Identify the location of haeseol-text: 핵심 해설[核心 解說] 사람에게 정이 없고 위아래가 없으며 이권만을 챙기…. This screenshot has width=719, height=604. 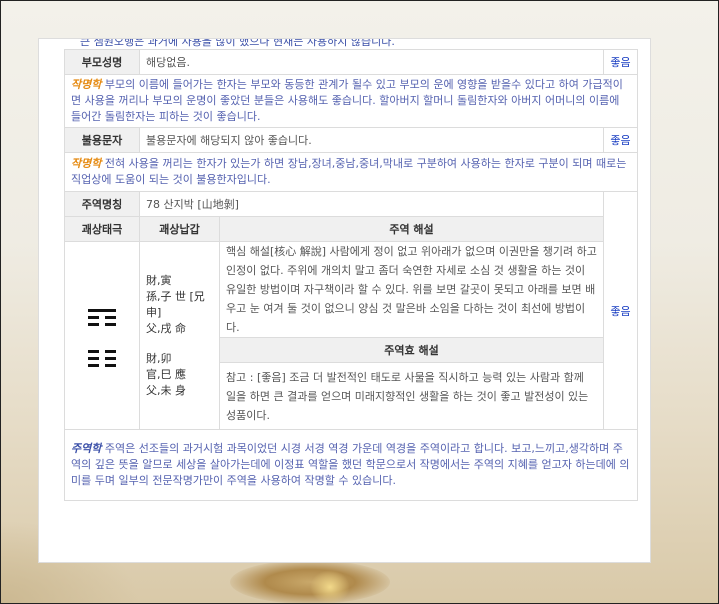
(411, 289).